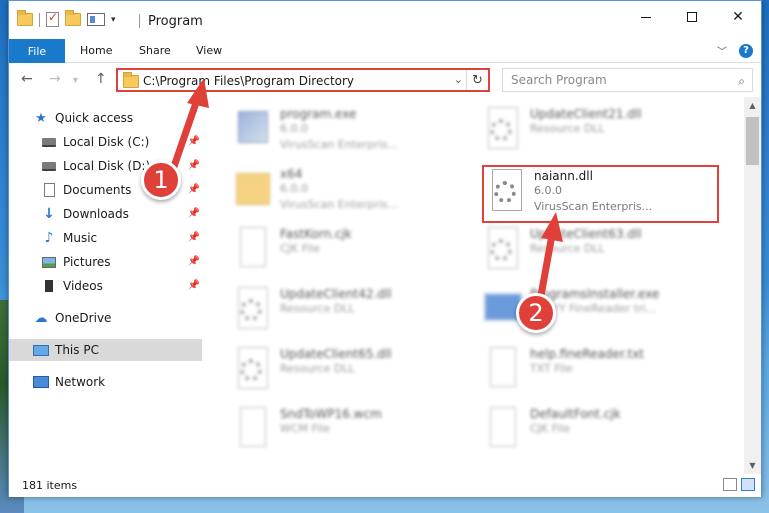  Describe the element at coordinates (96, 214) in the screenshot. I see `sidebar-item-label: Downloads` at that location.